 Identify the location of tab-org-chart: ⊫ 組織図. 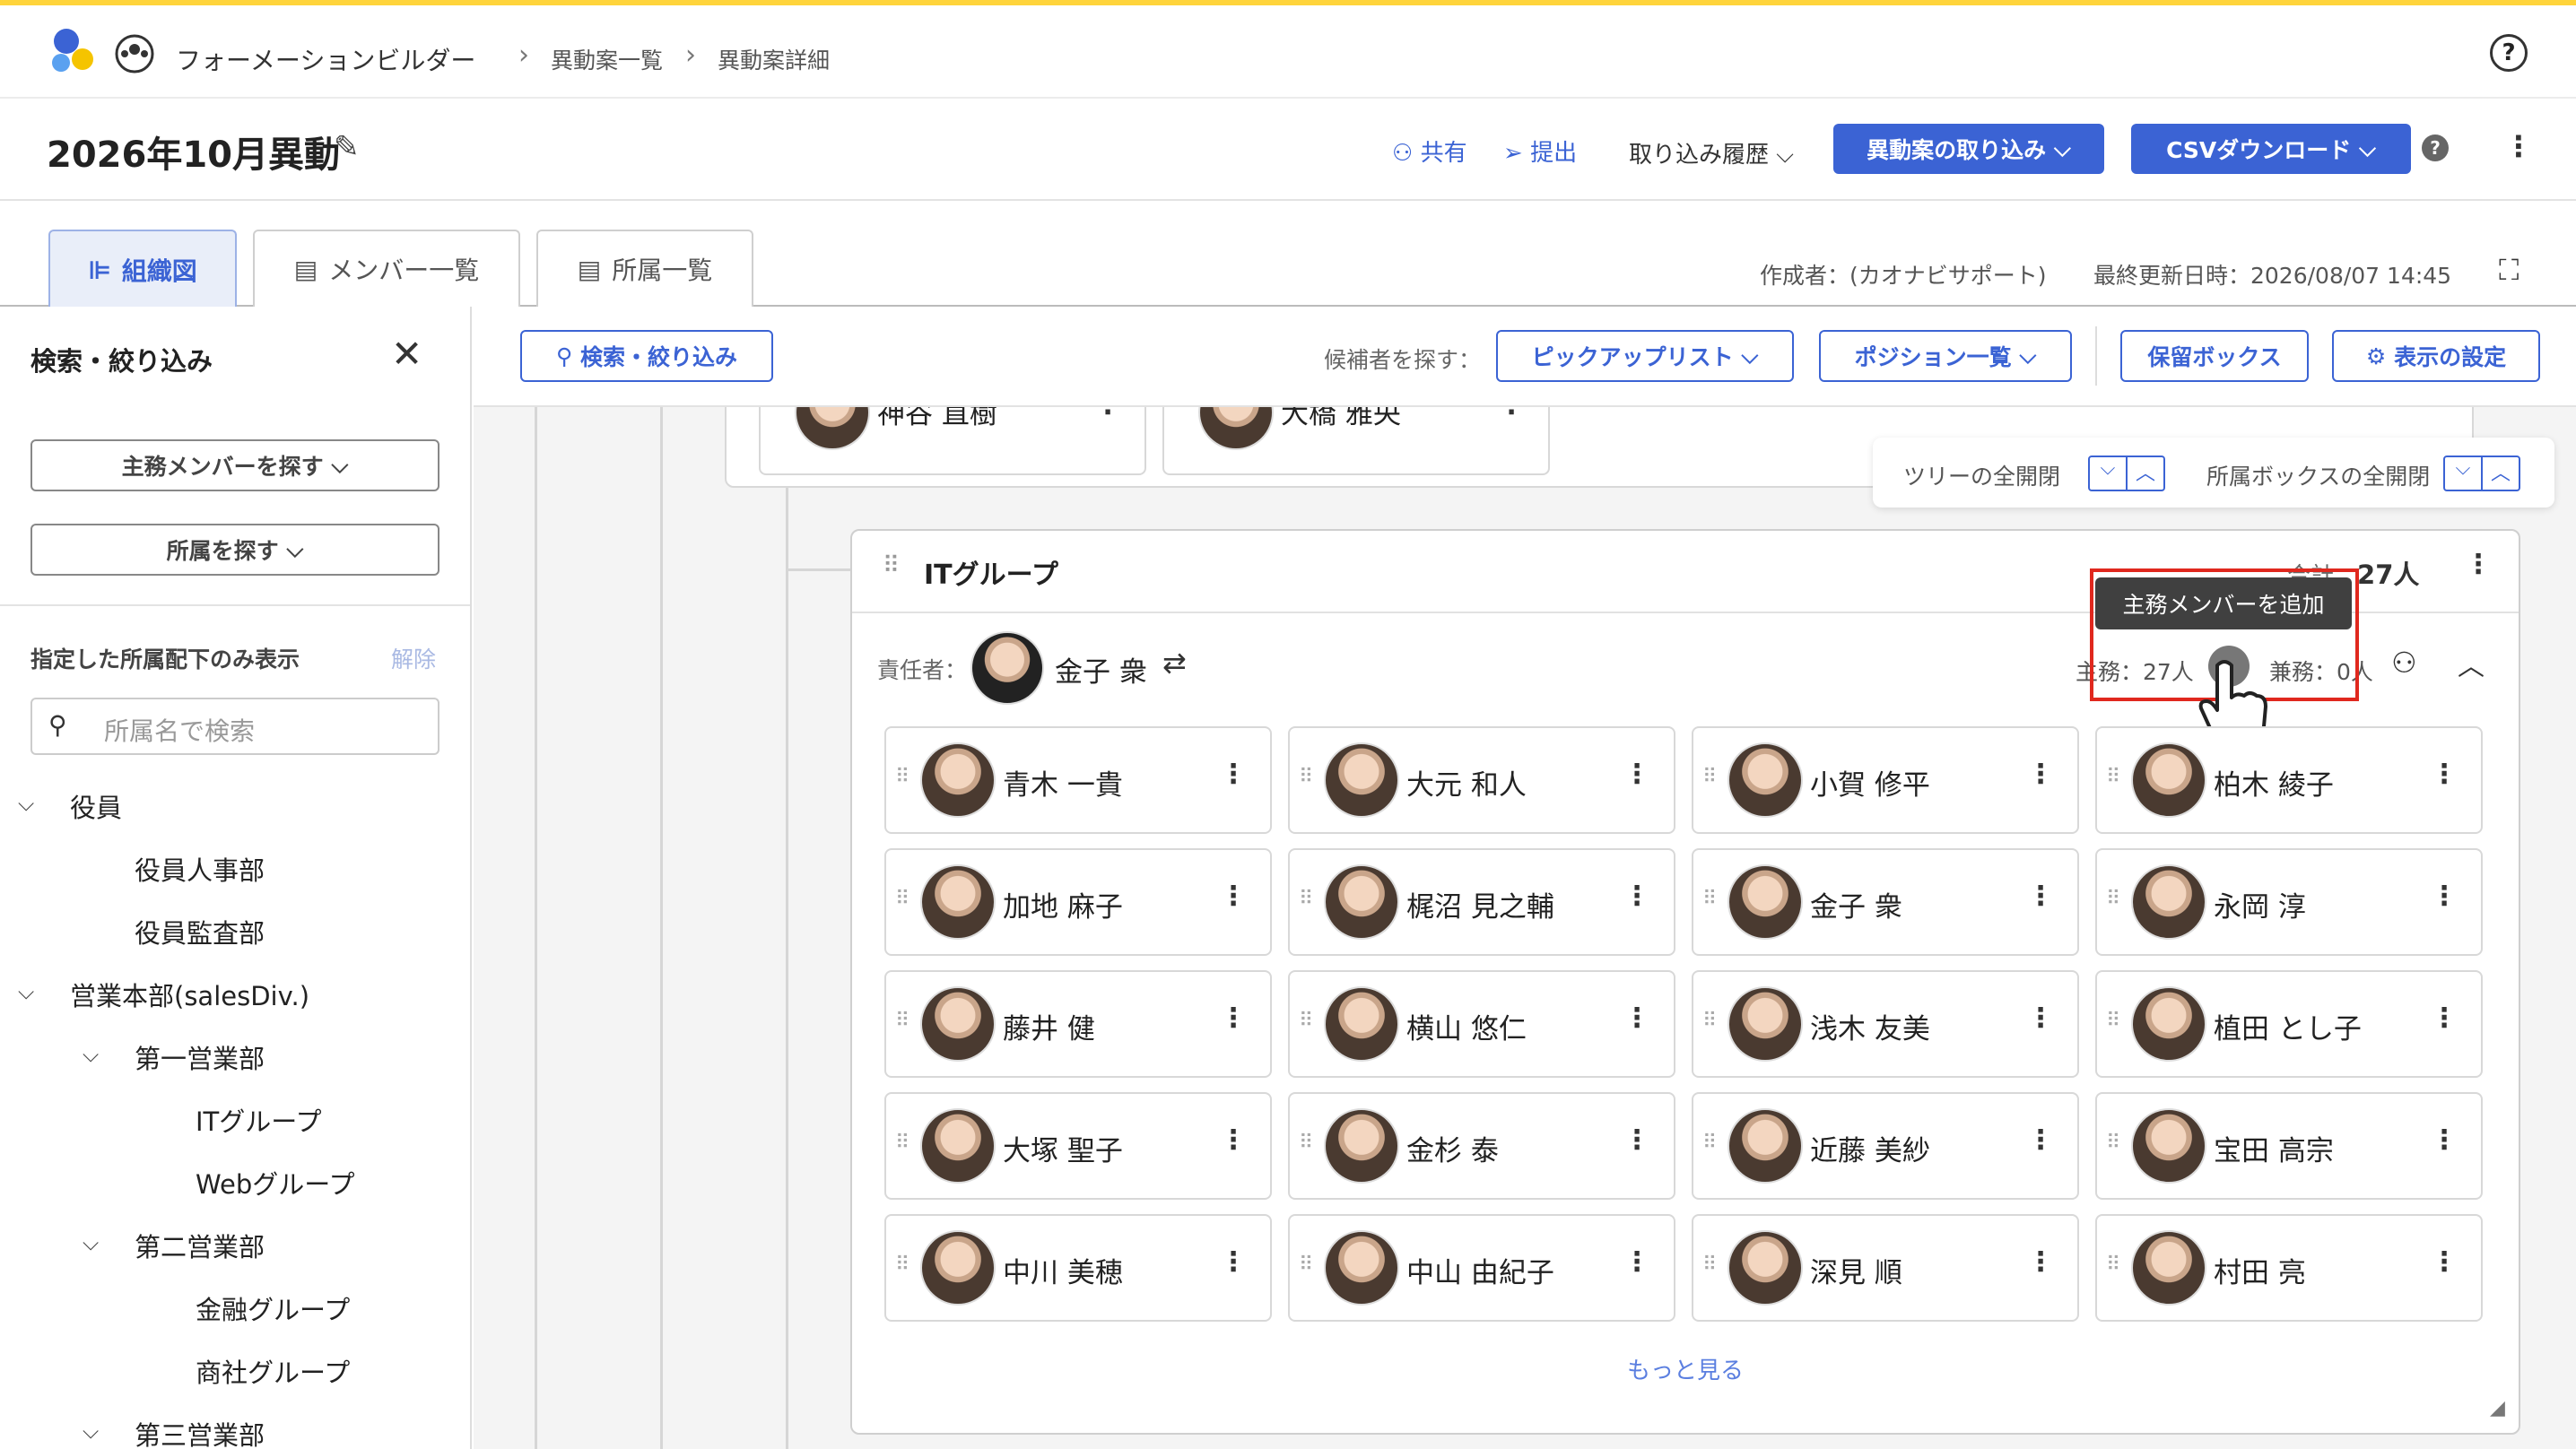
(142, 269).